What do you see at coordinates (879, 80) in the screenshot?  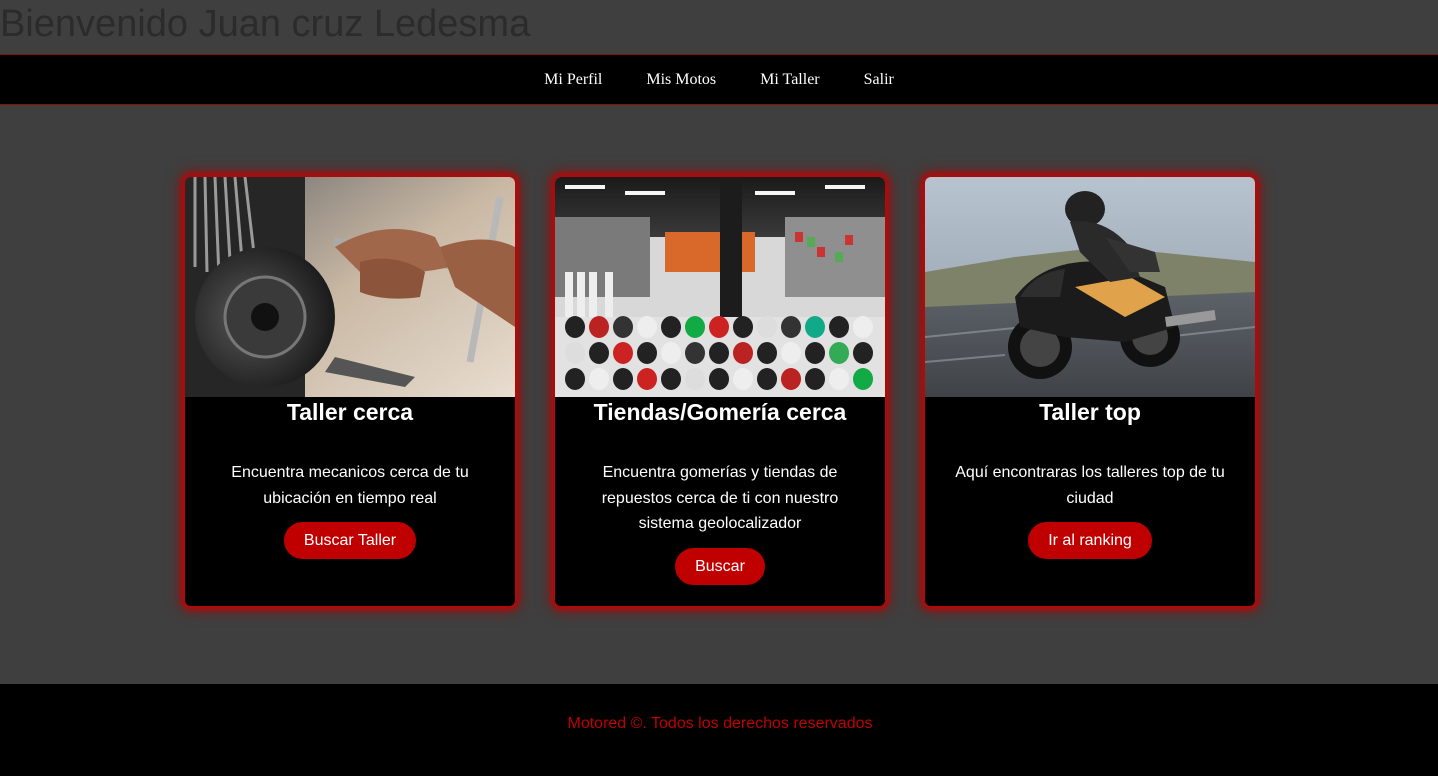 I see `nav-link-salir: Salir` at bounding box center [879, 80].